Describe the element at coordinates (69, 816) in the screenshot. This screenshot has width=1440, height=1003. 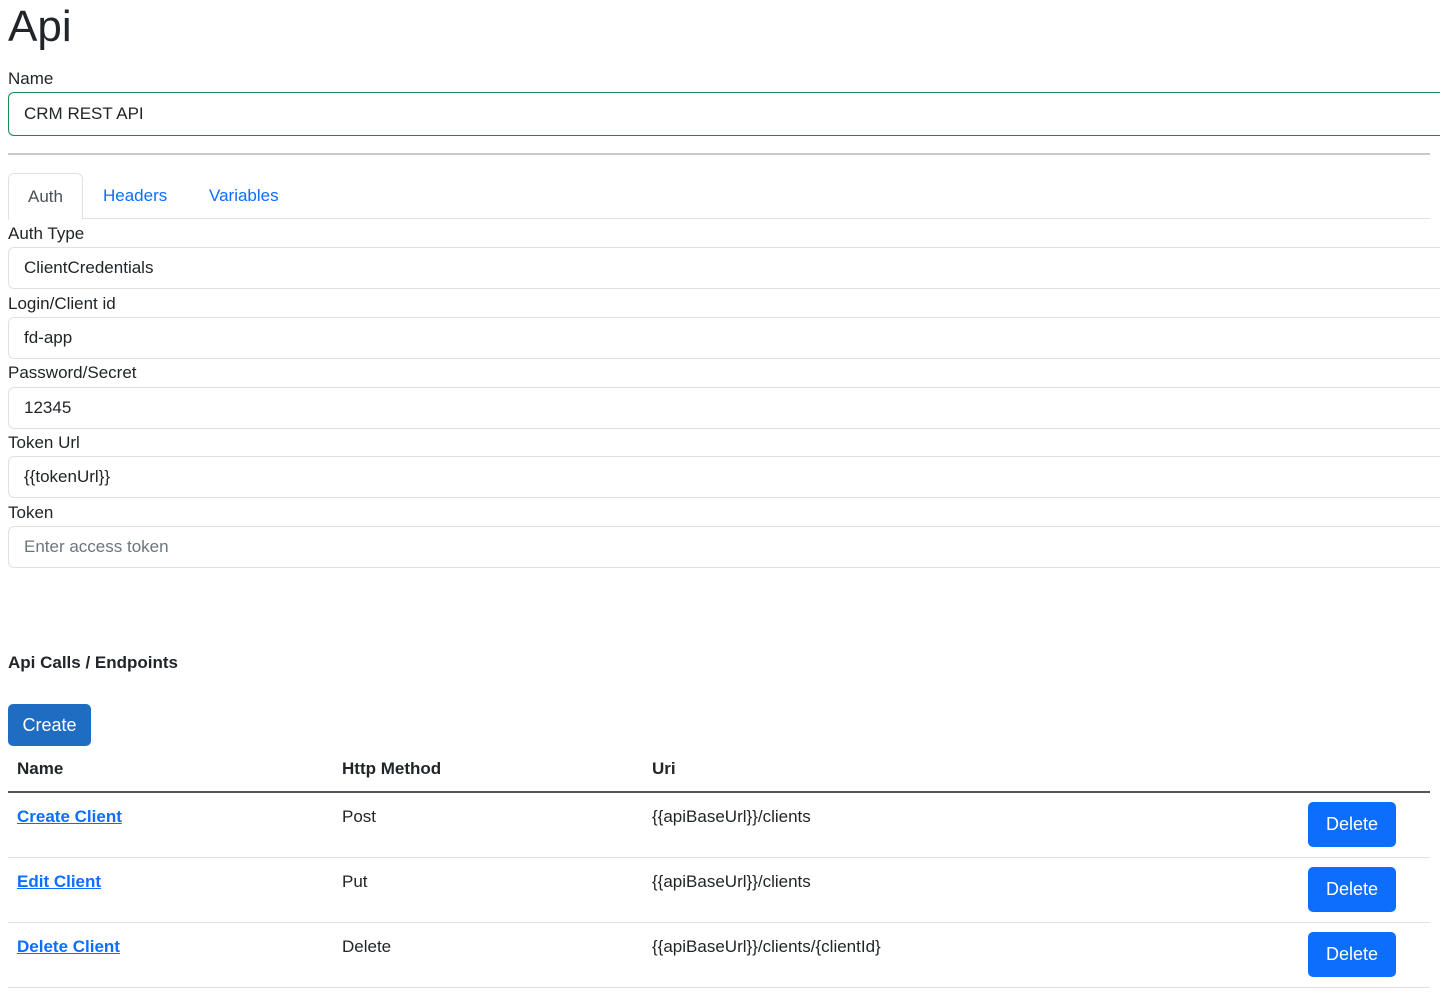
I see `endpoint-link: Create Client` at that location.